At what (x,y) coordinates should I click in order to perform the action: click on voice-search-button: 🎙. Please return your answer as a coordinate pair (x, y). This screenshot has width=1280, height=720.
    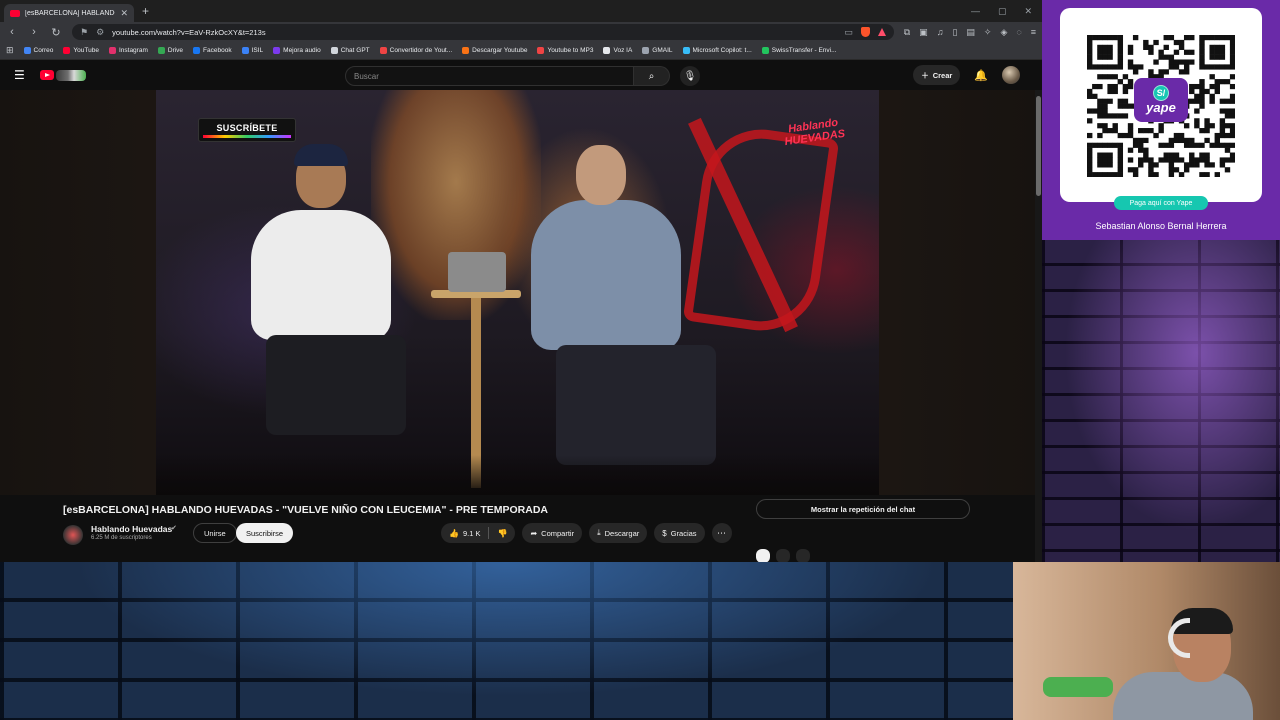
    Looking at the image, I should click on (690, 76).